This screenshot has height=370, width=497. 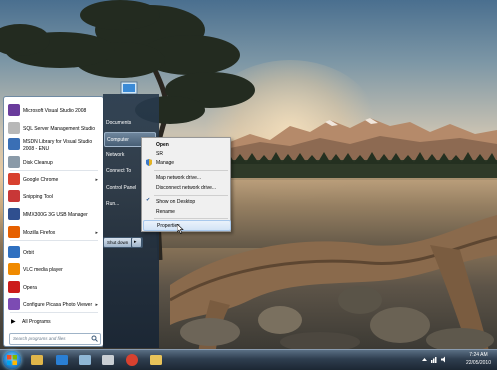 I want to click on explorer-icon, so click(x=37, y=360).